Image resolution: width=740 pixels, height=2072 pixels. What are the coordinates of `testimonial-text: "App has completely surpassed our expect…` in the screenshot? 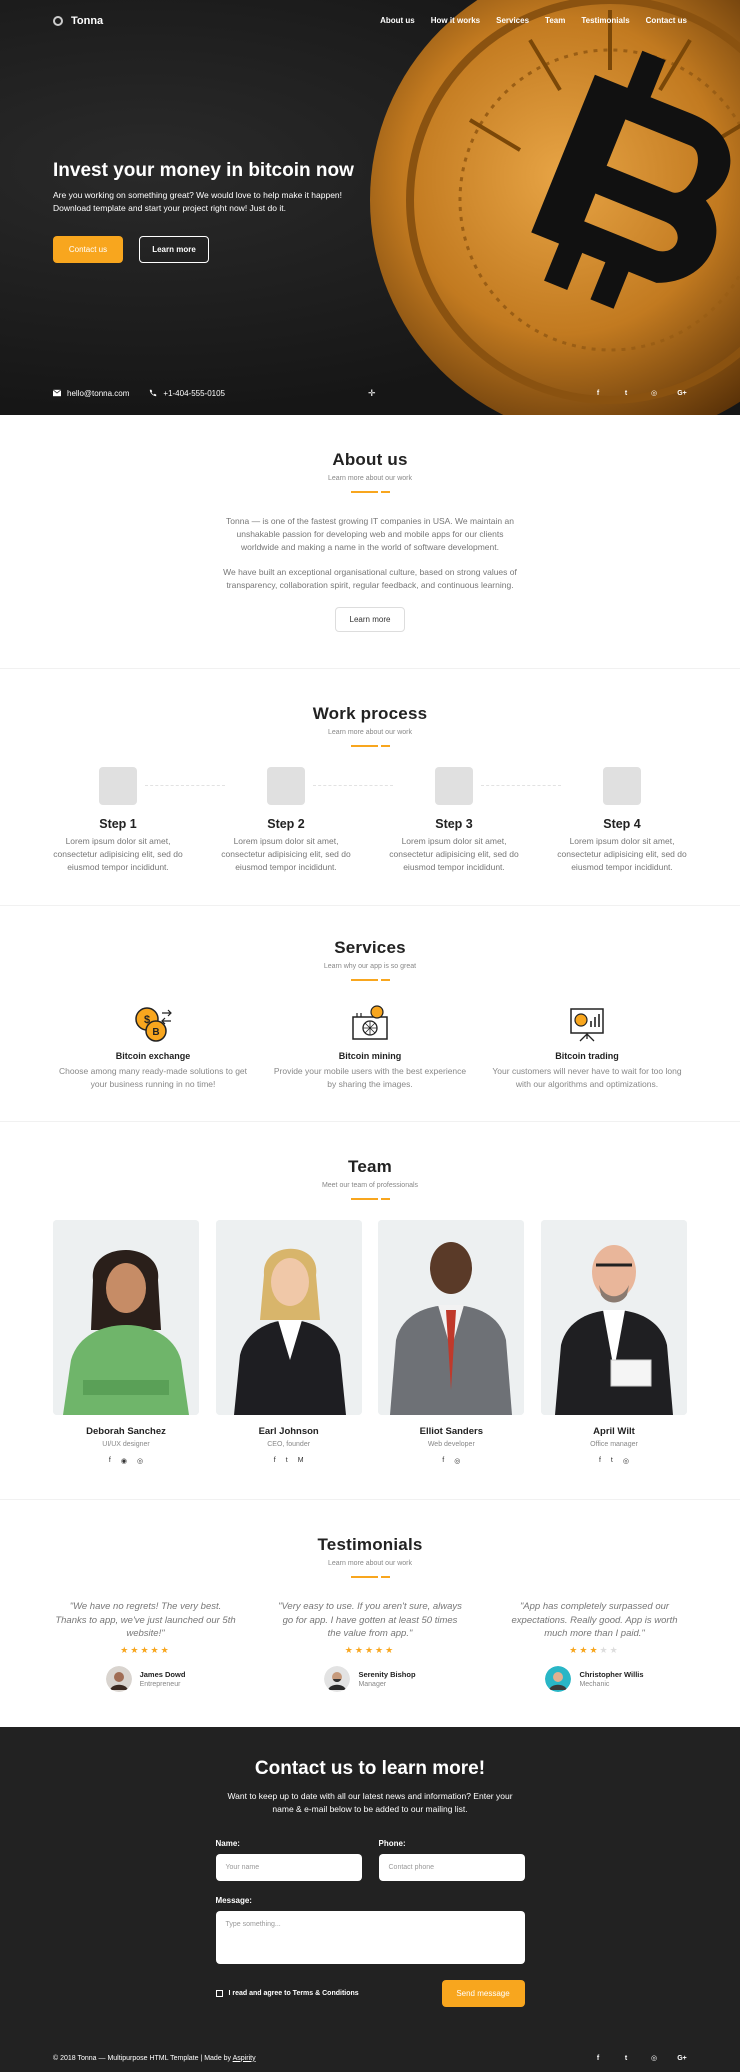 It's located at (594, 1620).